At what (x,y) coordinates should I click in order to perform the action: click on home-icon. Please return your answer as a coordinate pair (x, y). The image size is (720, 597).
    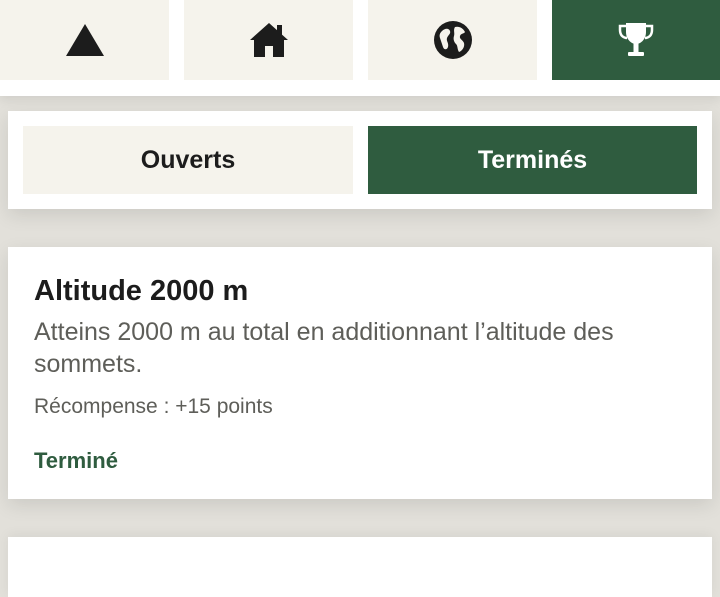
    Looking at the image, I should click on (268, 40).